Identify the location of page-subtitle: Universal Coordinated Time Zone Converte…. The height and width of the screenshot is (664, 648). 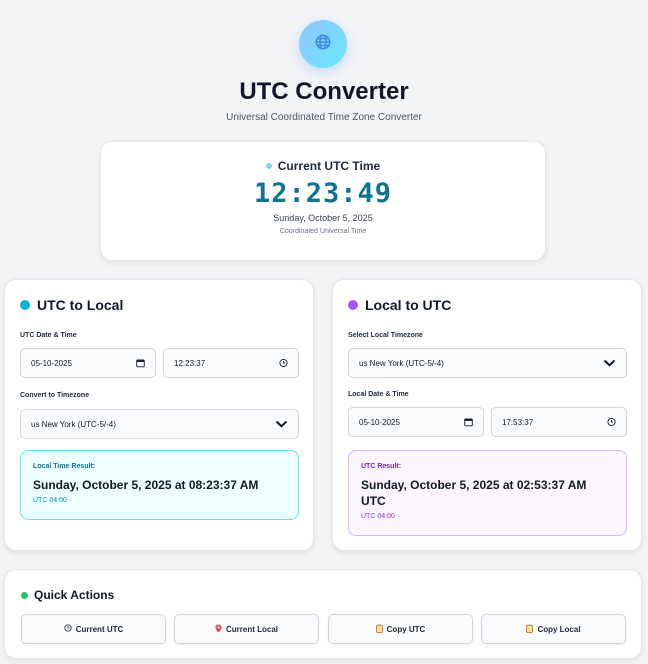
(324, 117).